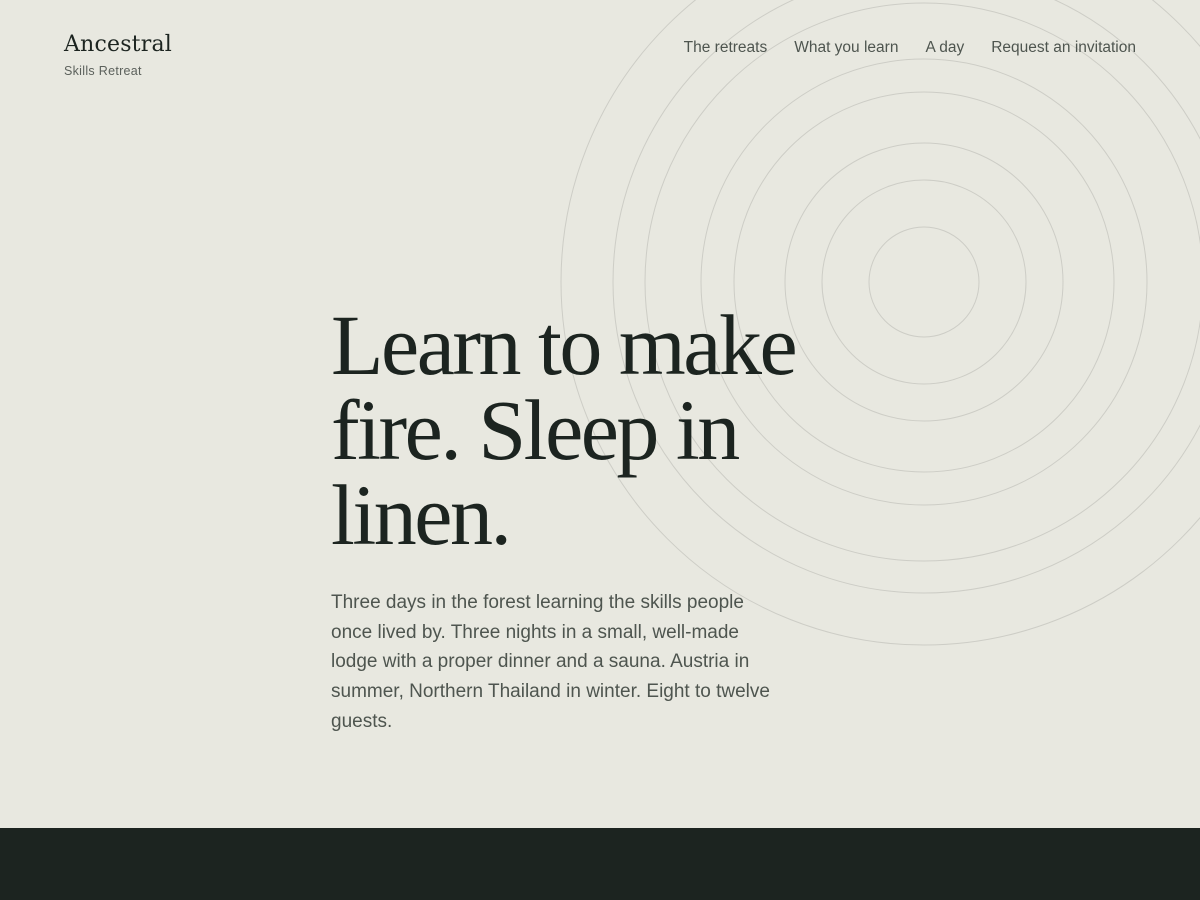 The width and height of the screenshot is (1200, 900). Describe the element at coordinates (846, 48) in the screenshot. I see `nav-item-what-you-learn: What you learn` at that location.